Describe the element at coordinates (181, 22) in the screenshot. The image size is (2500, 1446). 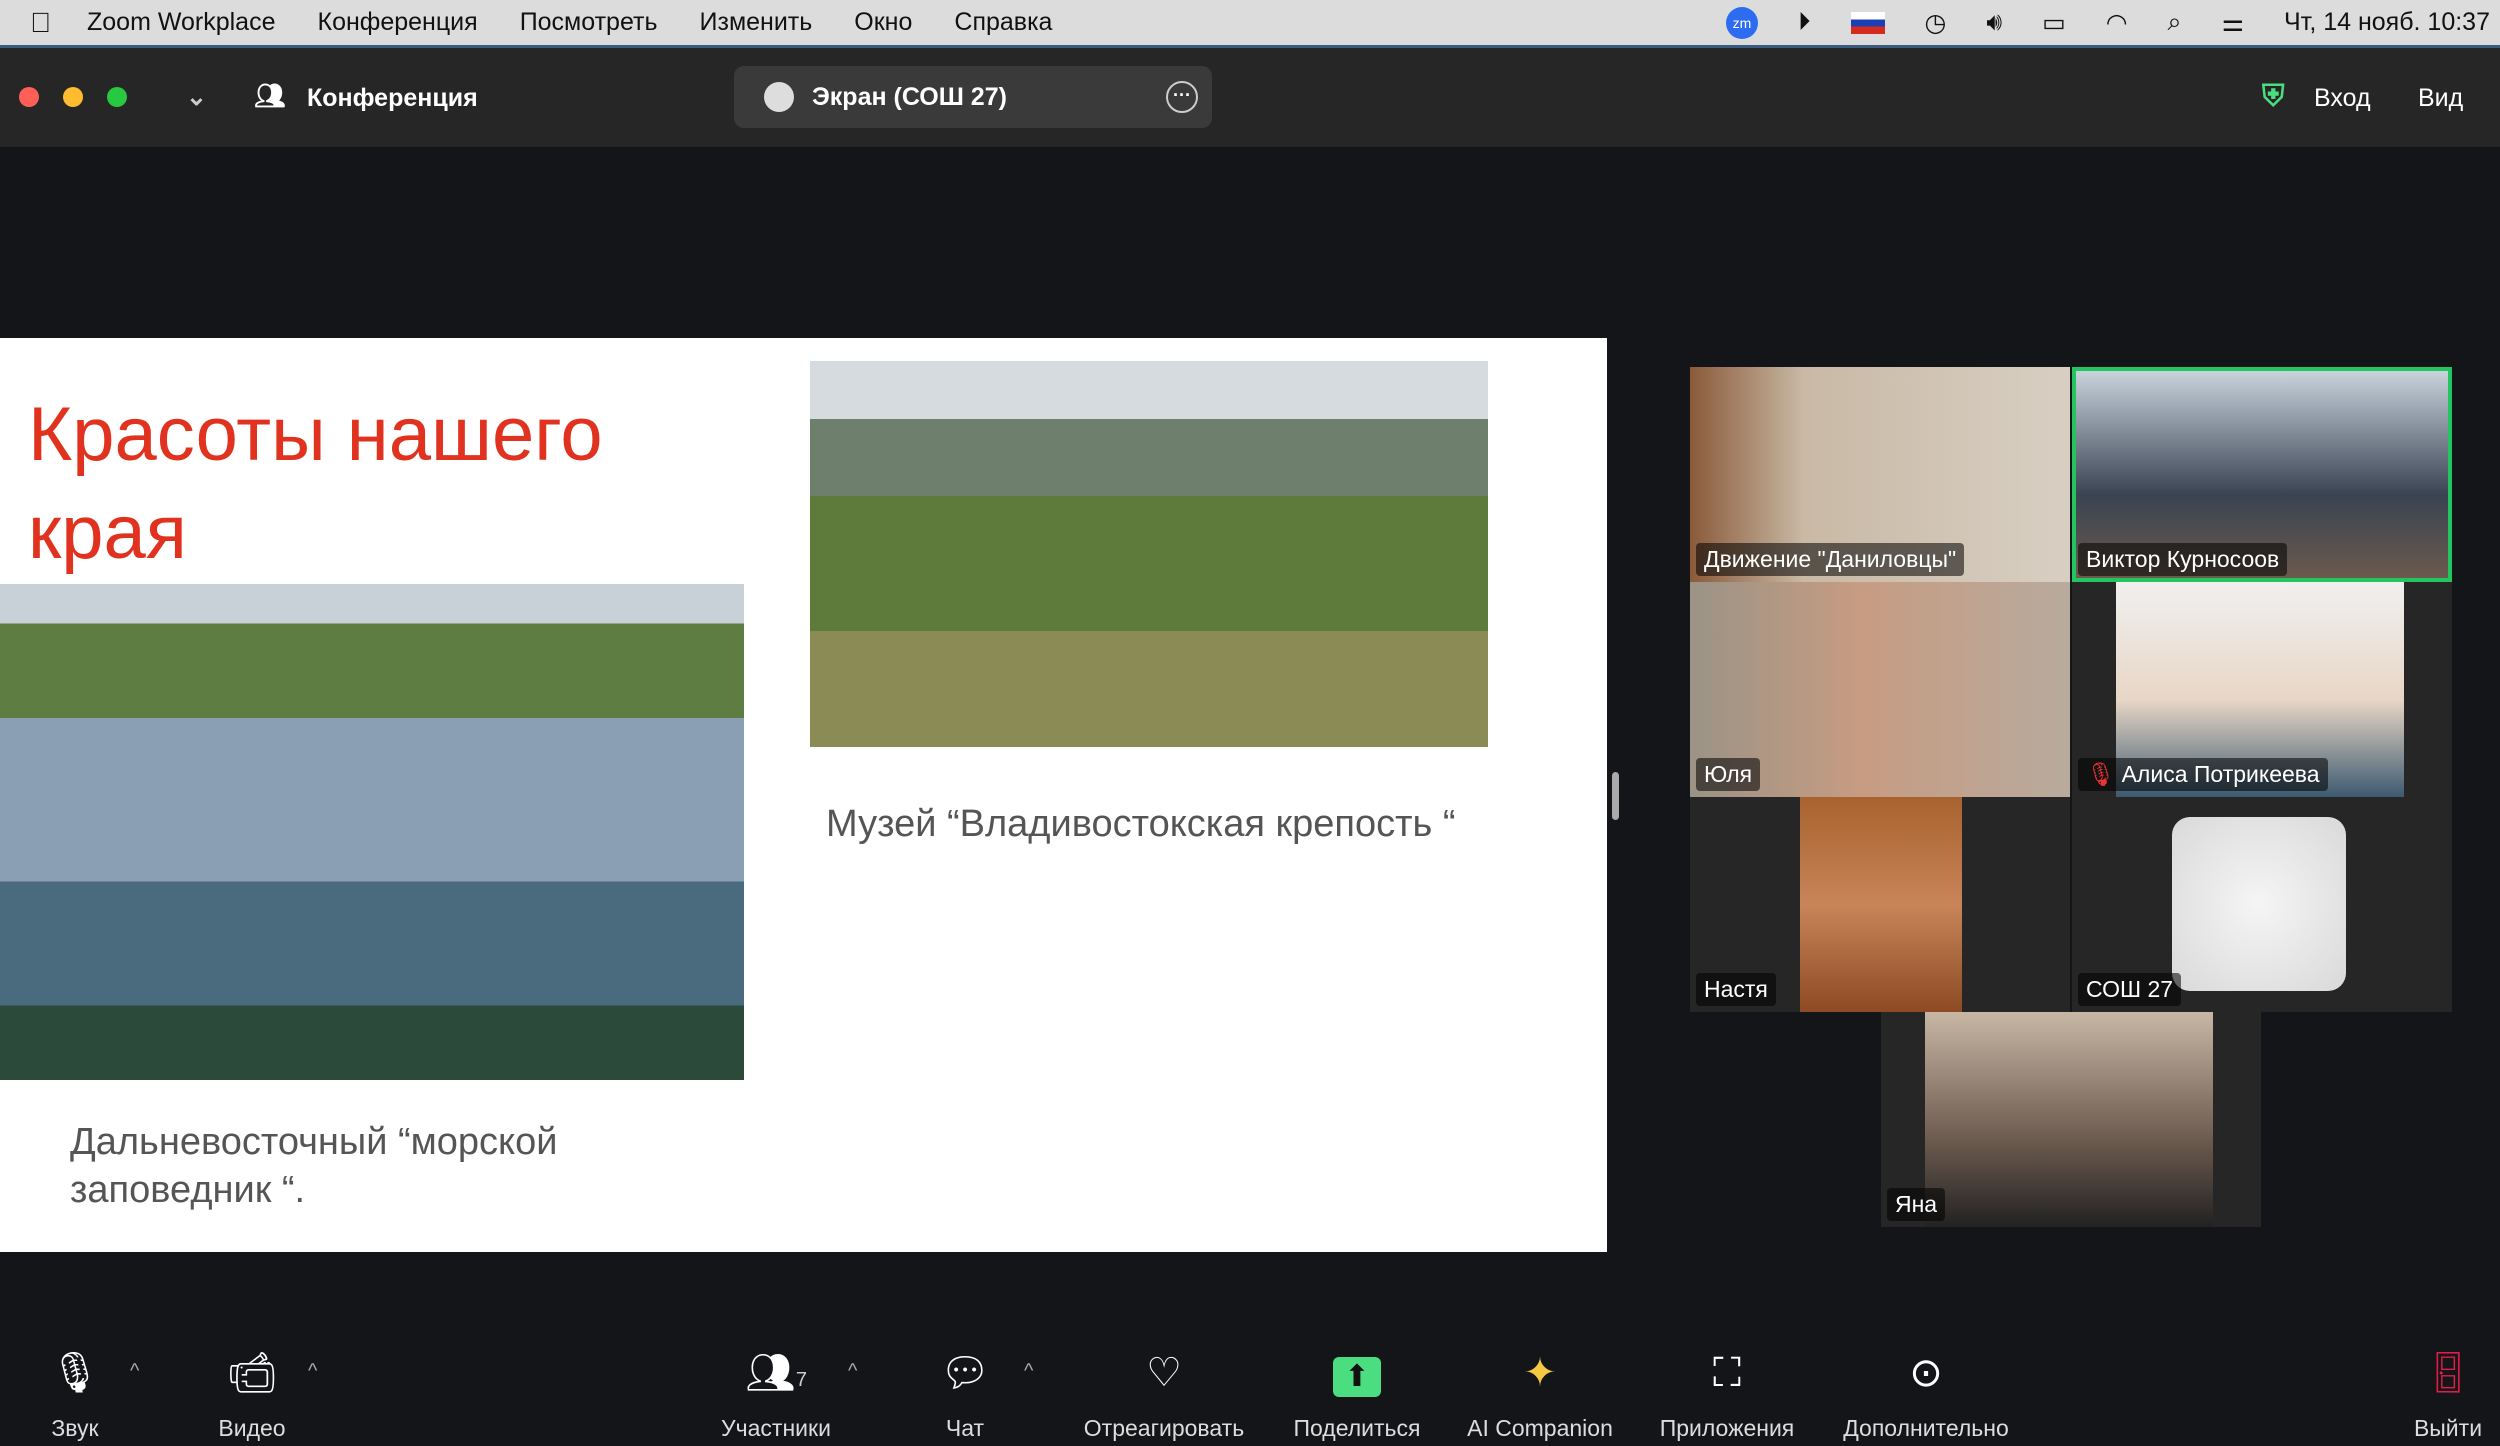
I see `menu-app: Zoom Workplace` at that location.